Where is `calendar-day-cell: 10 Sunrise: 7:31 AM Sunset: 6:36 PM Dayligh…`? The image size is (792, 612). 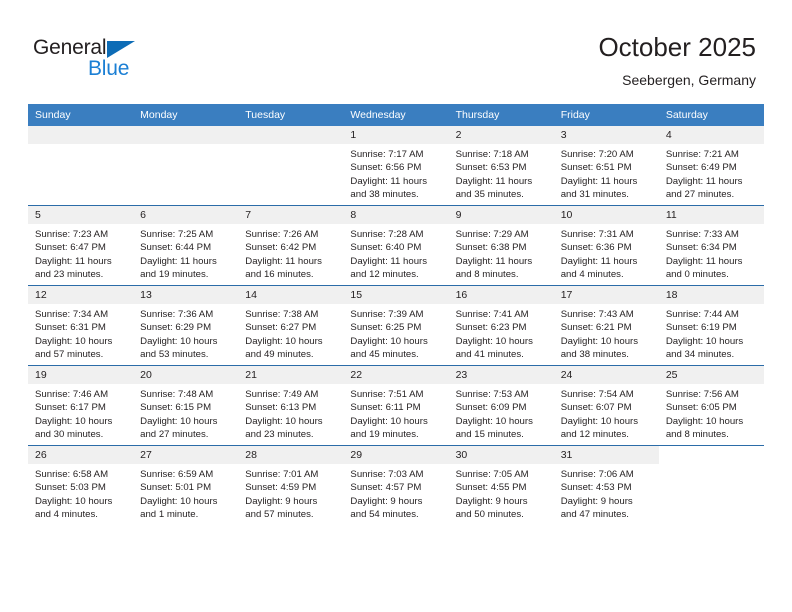
calendar-day-cell: 10 Sunrise: 7:31 AM Sunset: 6:36 PM Dayligh… is located at coordinates (606, 245).